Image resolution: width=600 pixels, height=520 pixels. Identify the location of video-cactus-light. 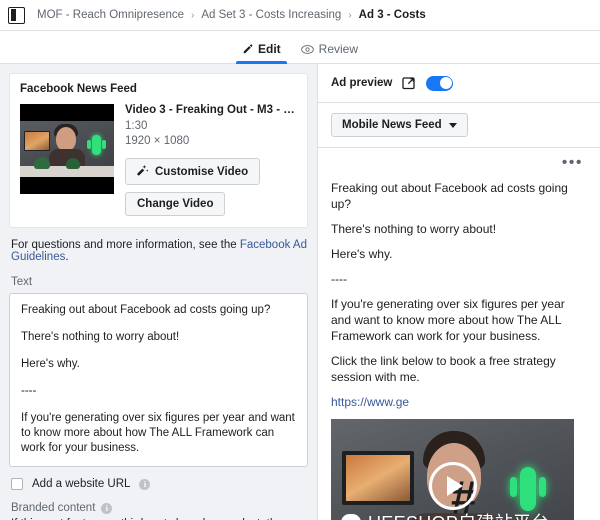
(528, 489).